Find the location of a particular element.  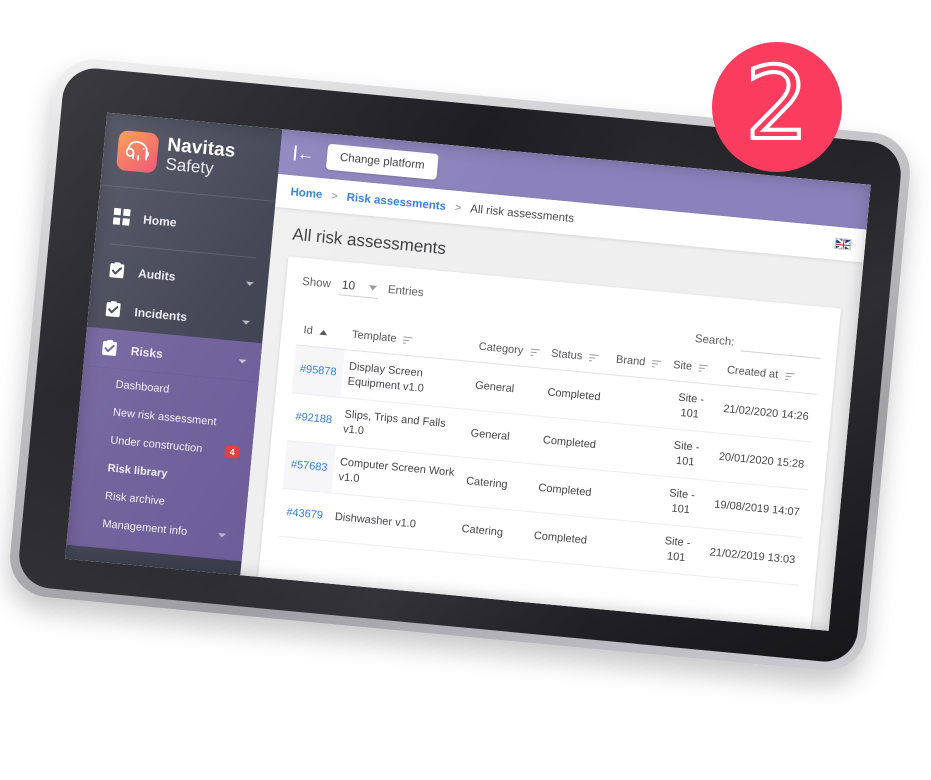

search-label: Search: is located at coordinates (714, 341).